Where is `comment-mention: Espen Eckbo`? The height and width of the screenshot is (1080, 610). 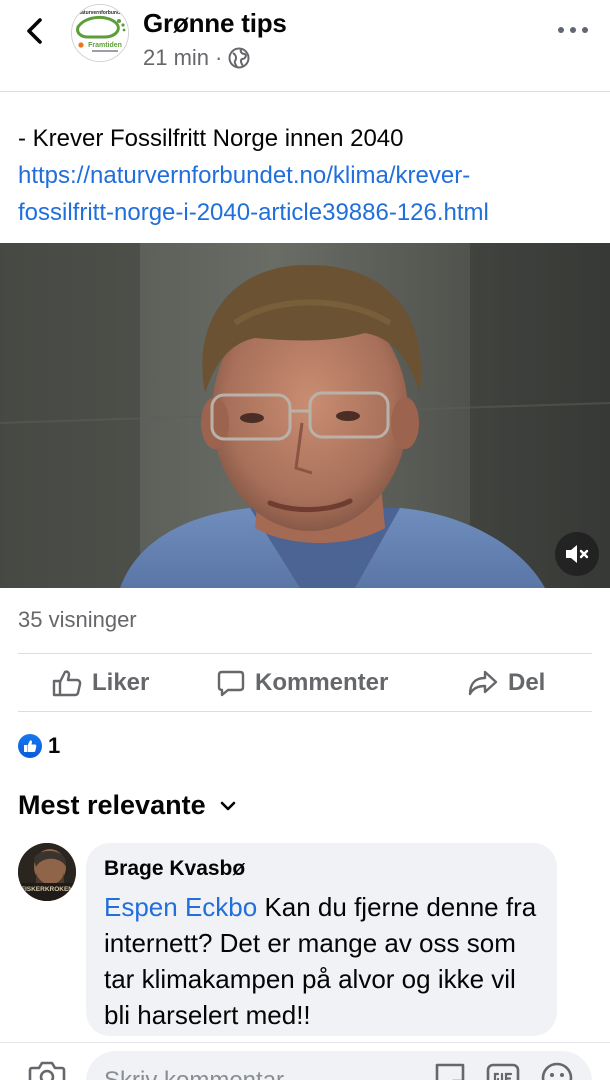
comment-mention: Espen Eckbo is located at coordinates (180, 907).